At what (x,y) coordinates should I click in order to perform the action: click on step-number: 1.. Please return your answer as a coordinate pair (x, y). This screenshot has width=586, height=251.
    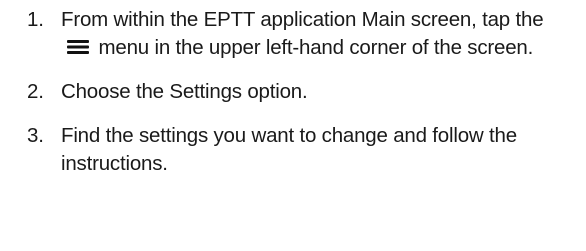
    Looking at the image, I should click on (35, 19).